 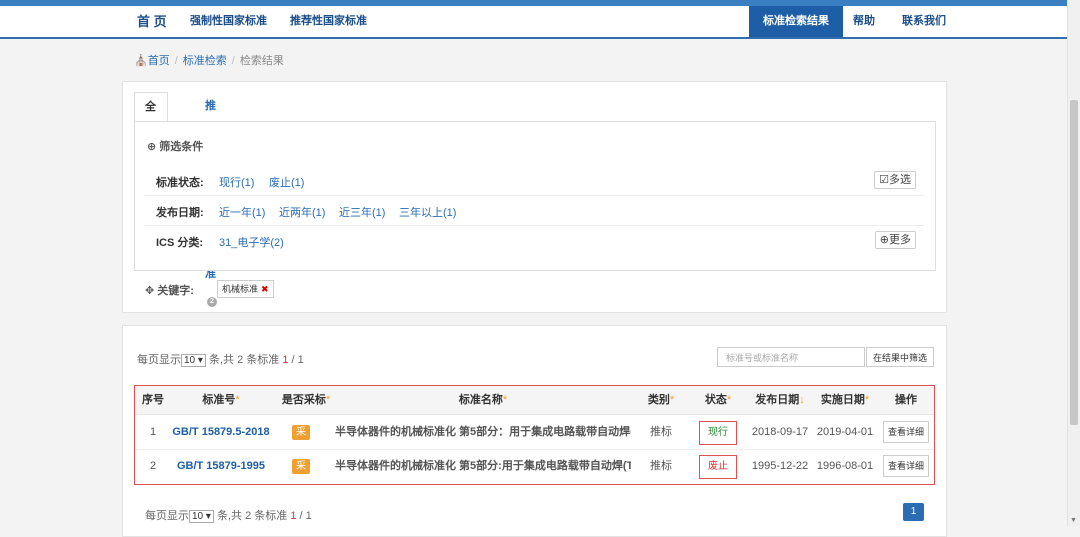 I want to click on current-page-number-bottom: 1, so click(x=293, y=516).